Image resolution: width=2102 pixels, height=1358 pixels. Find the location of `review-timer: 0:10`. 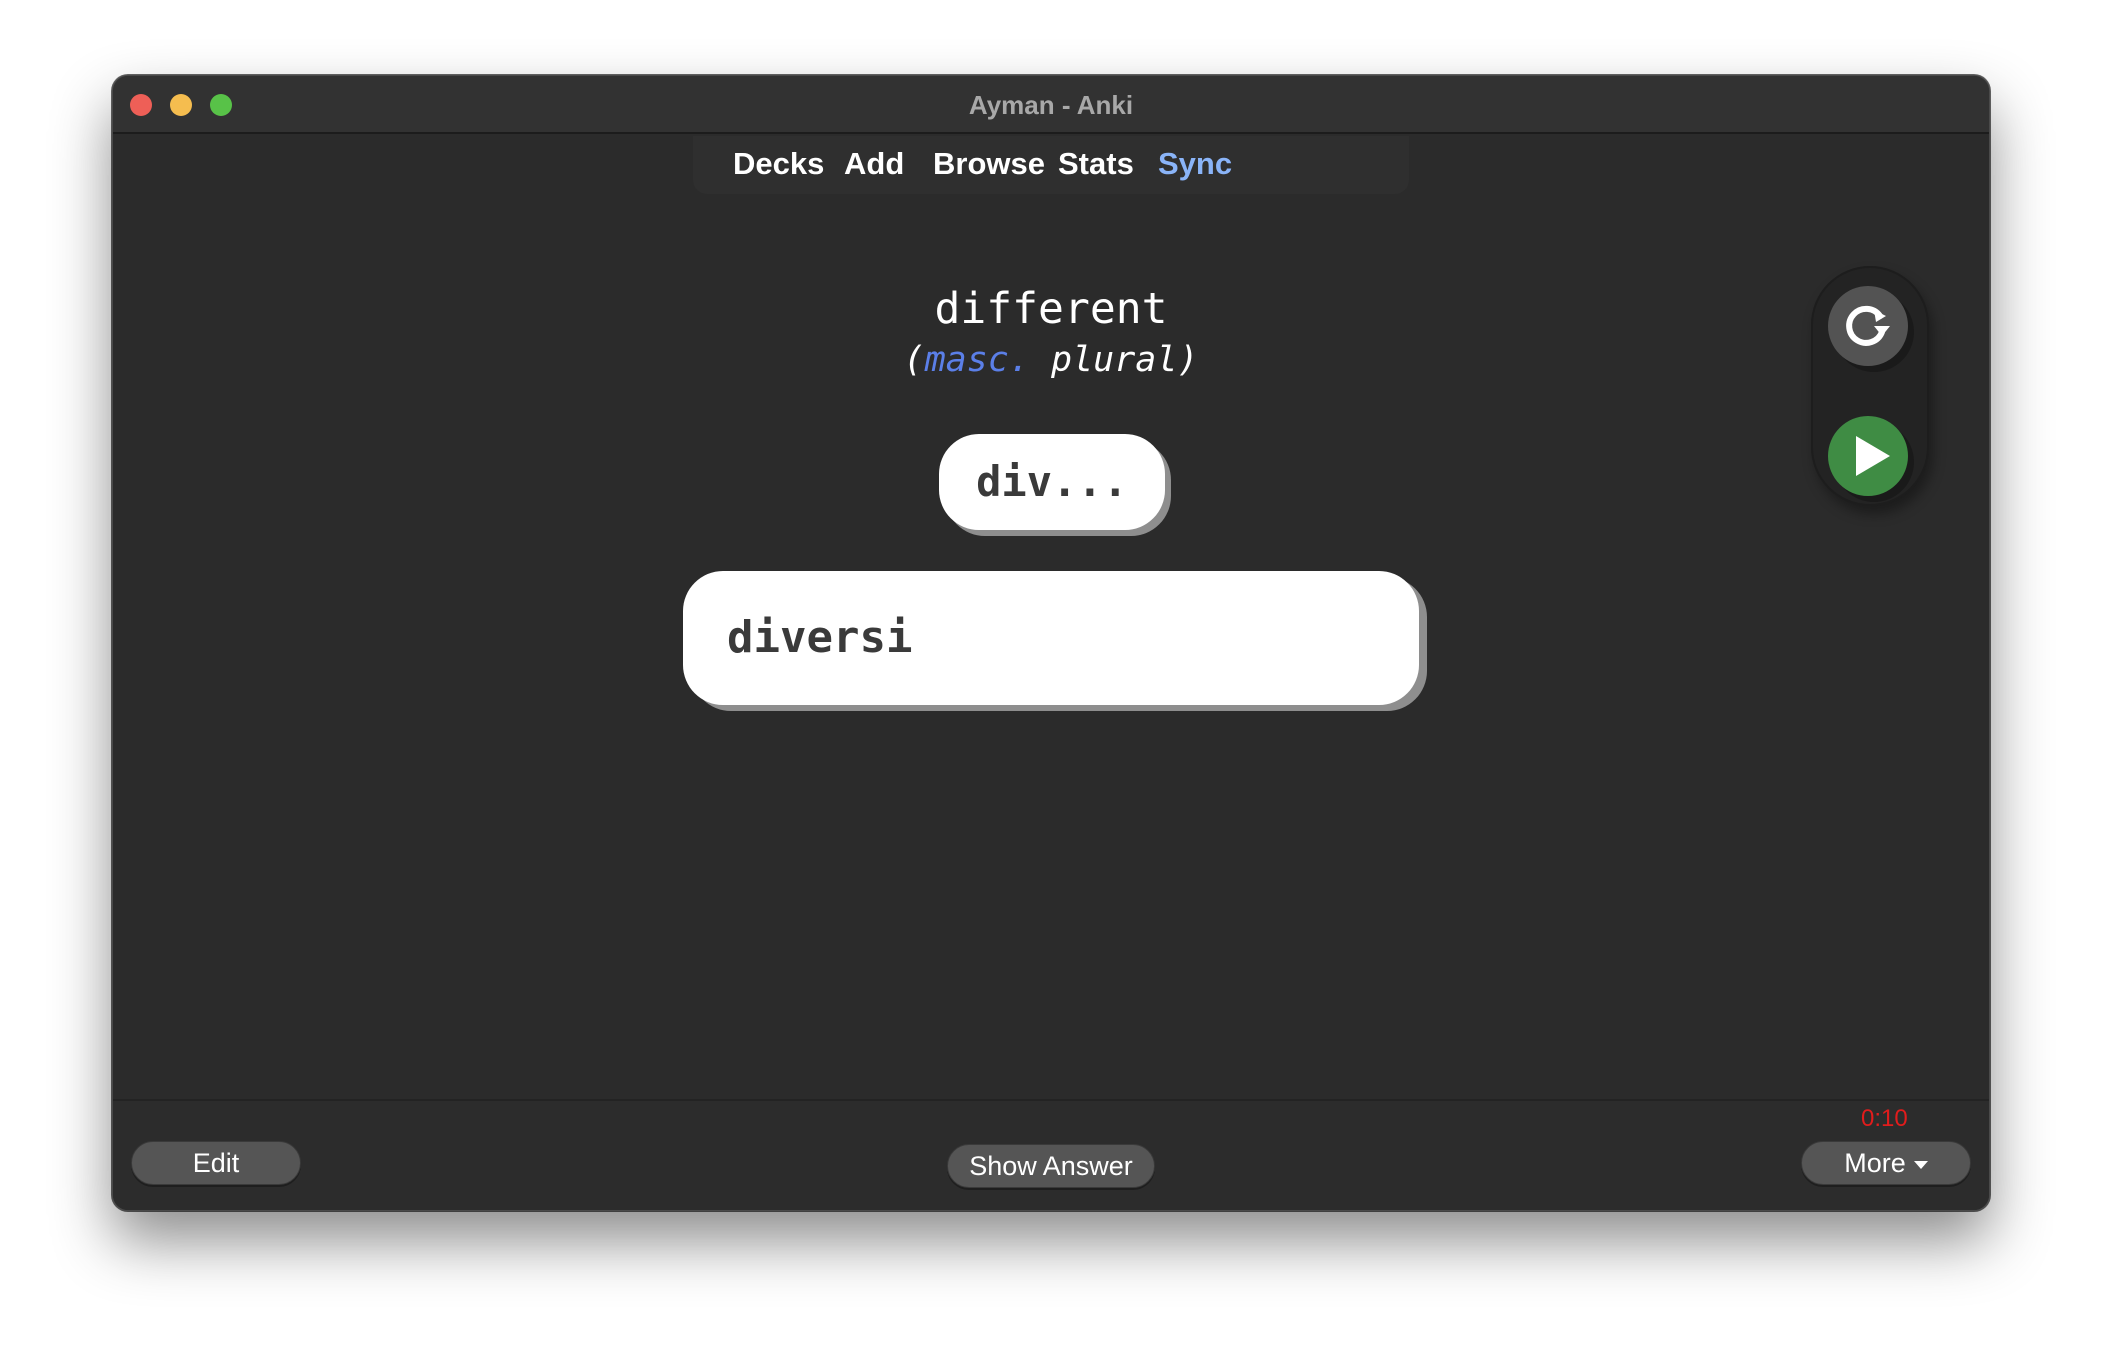

review-timer: 0:10 is located at coordinates (1884, 1118).